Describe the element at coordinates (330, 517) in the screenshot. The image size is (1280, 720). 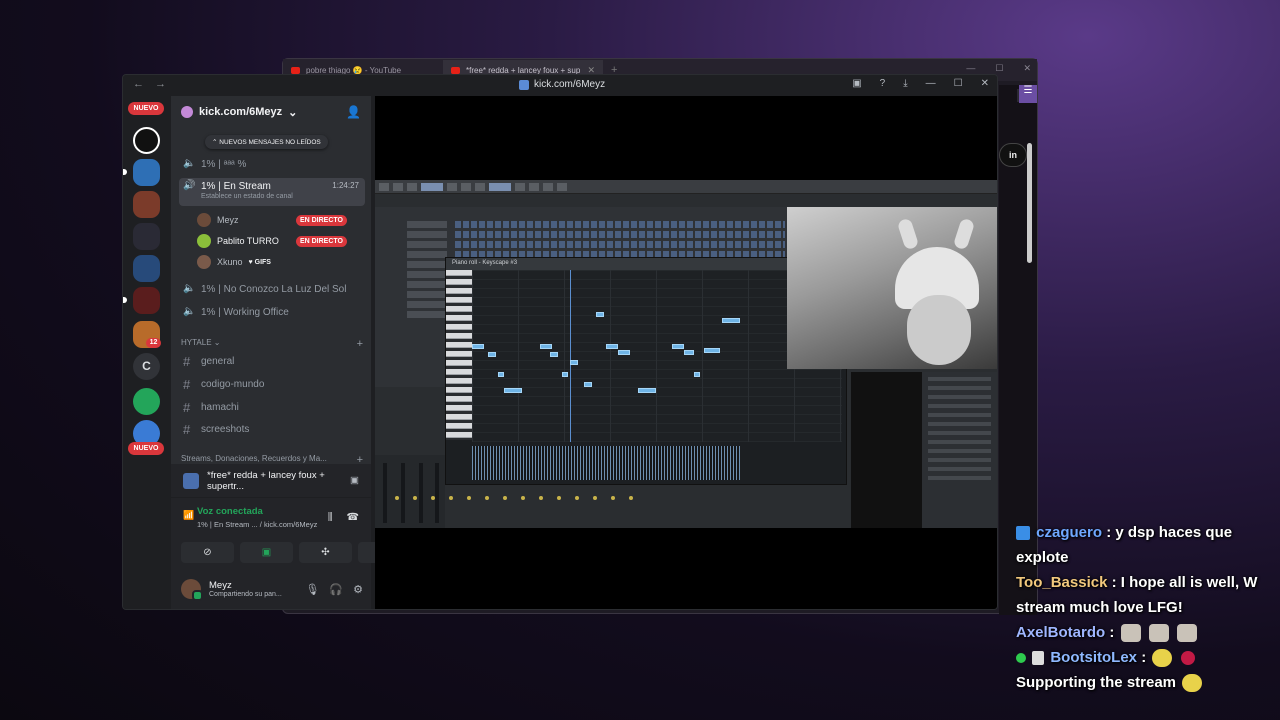
I see `noise-icon: ⫼` at that location.